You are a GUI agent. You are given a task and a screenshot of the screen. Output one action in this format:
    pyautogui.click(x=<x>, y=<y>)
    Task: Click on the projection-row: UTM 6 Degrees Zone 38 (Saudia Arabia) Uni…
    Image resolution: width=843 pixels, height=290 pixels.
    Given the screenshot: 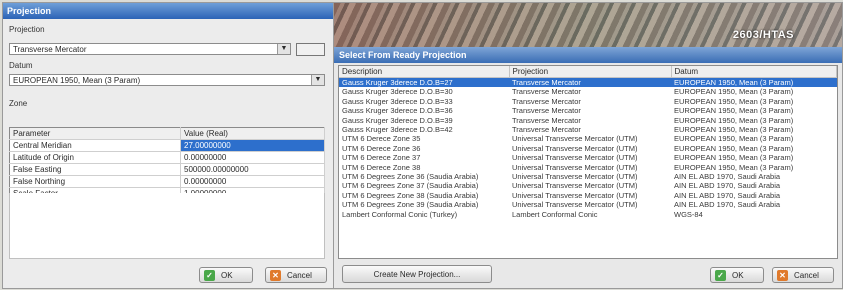 What is the action you would take?
    pyautogui.click(x=588, y=195)
    